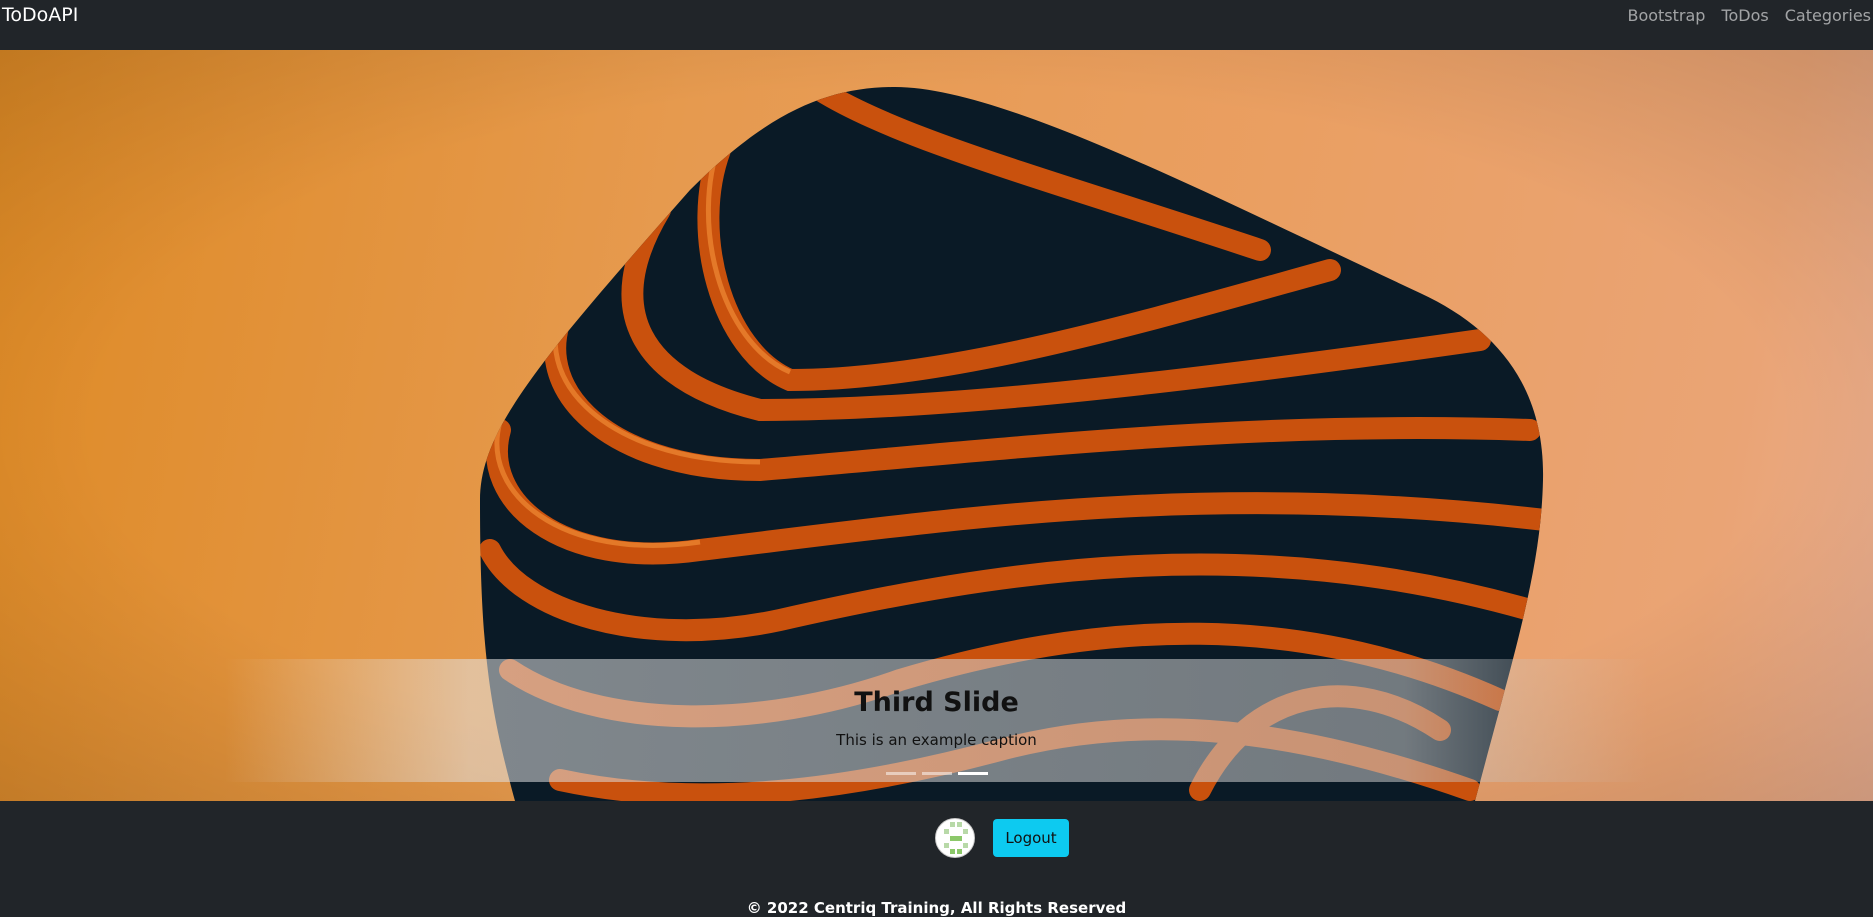  Describe the element at coordinates (1666, 15) in the screenshot. I see `nav-link-bootstrap: Bootstrap` at that location.